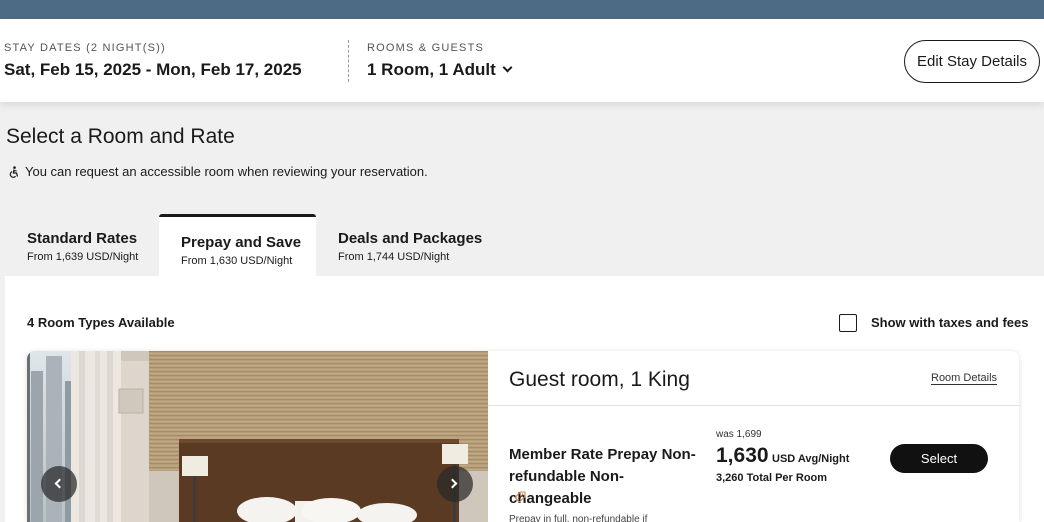 Image resolution: width=1044 pixels, height=522 pixels. I want to click on room-details-link: Room Details, so click(964, 378).